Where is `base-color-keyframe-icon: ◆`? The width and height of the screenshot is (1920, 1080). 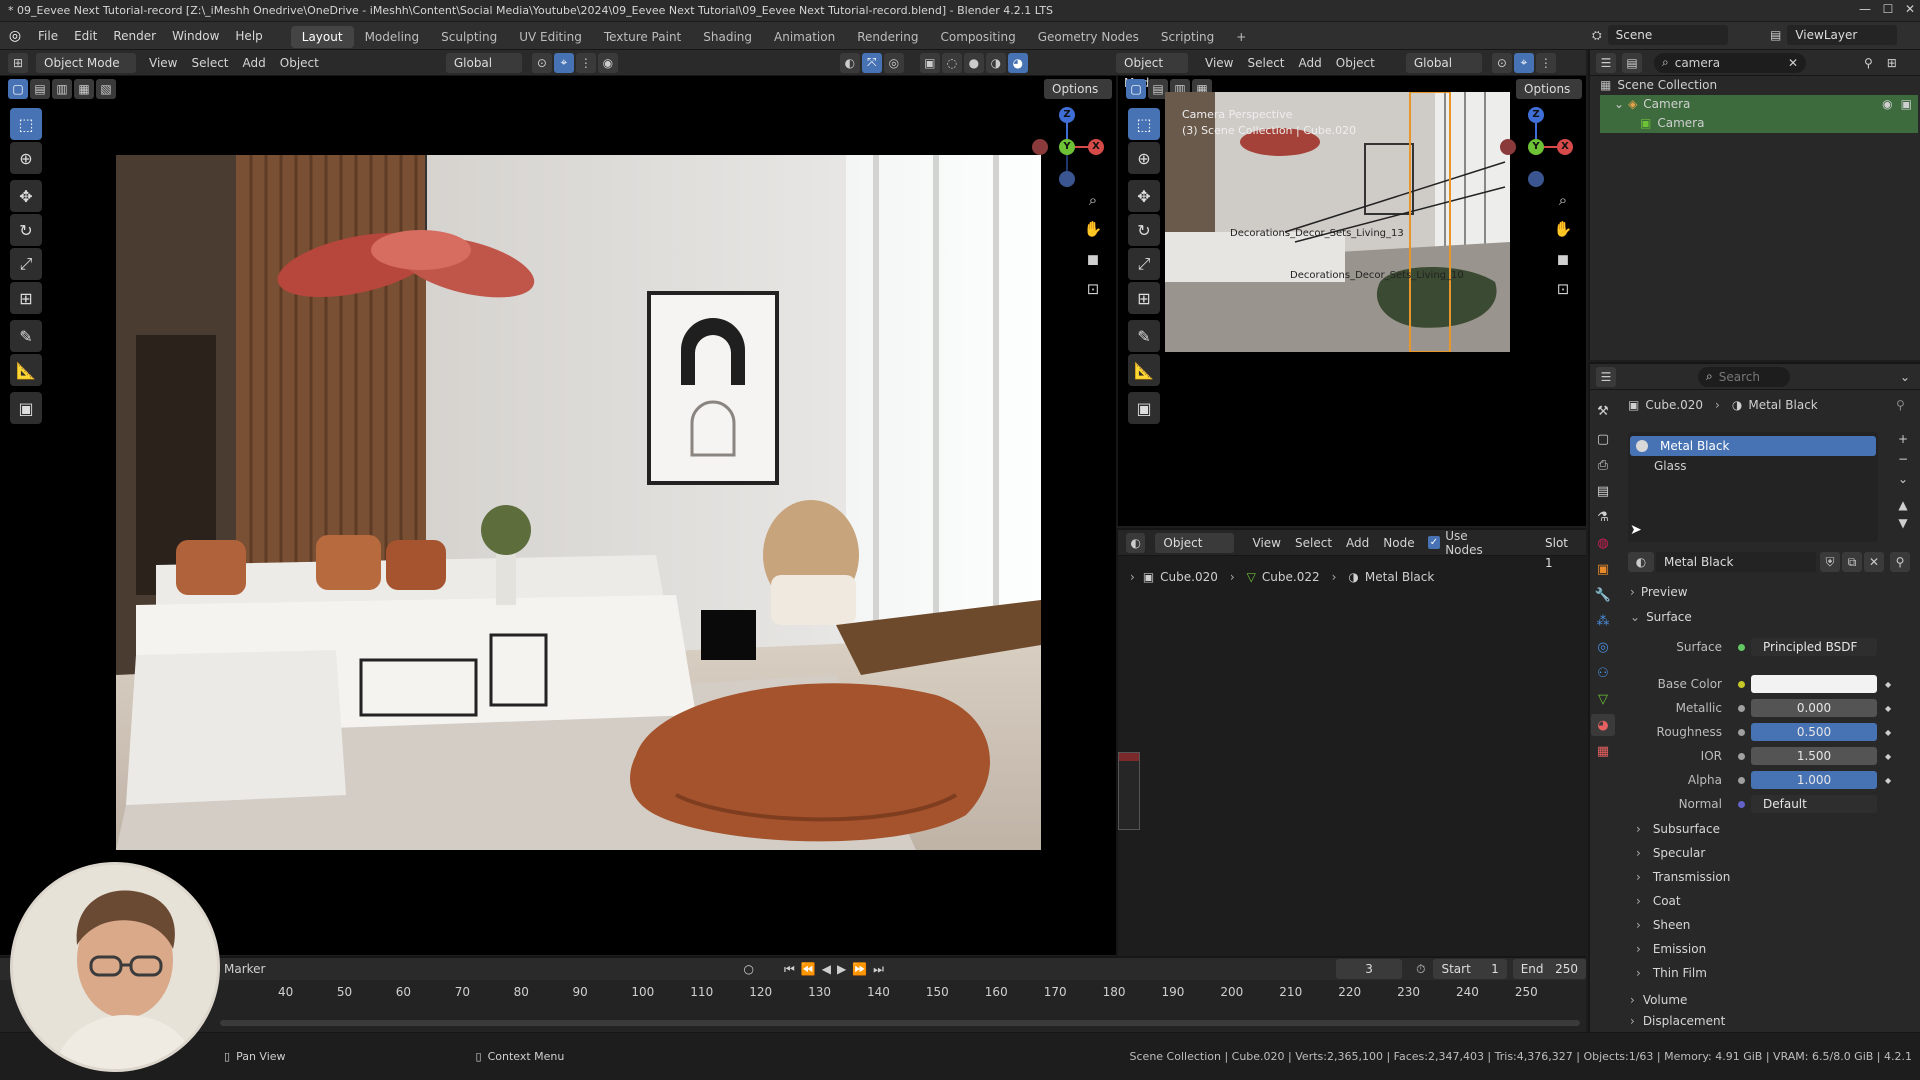 base-color-keyframe-icon: ◆ is located at coordinates (1888, 684).